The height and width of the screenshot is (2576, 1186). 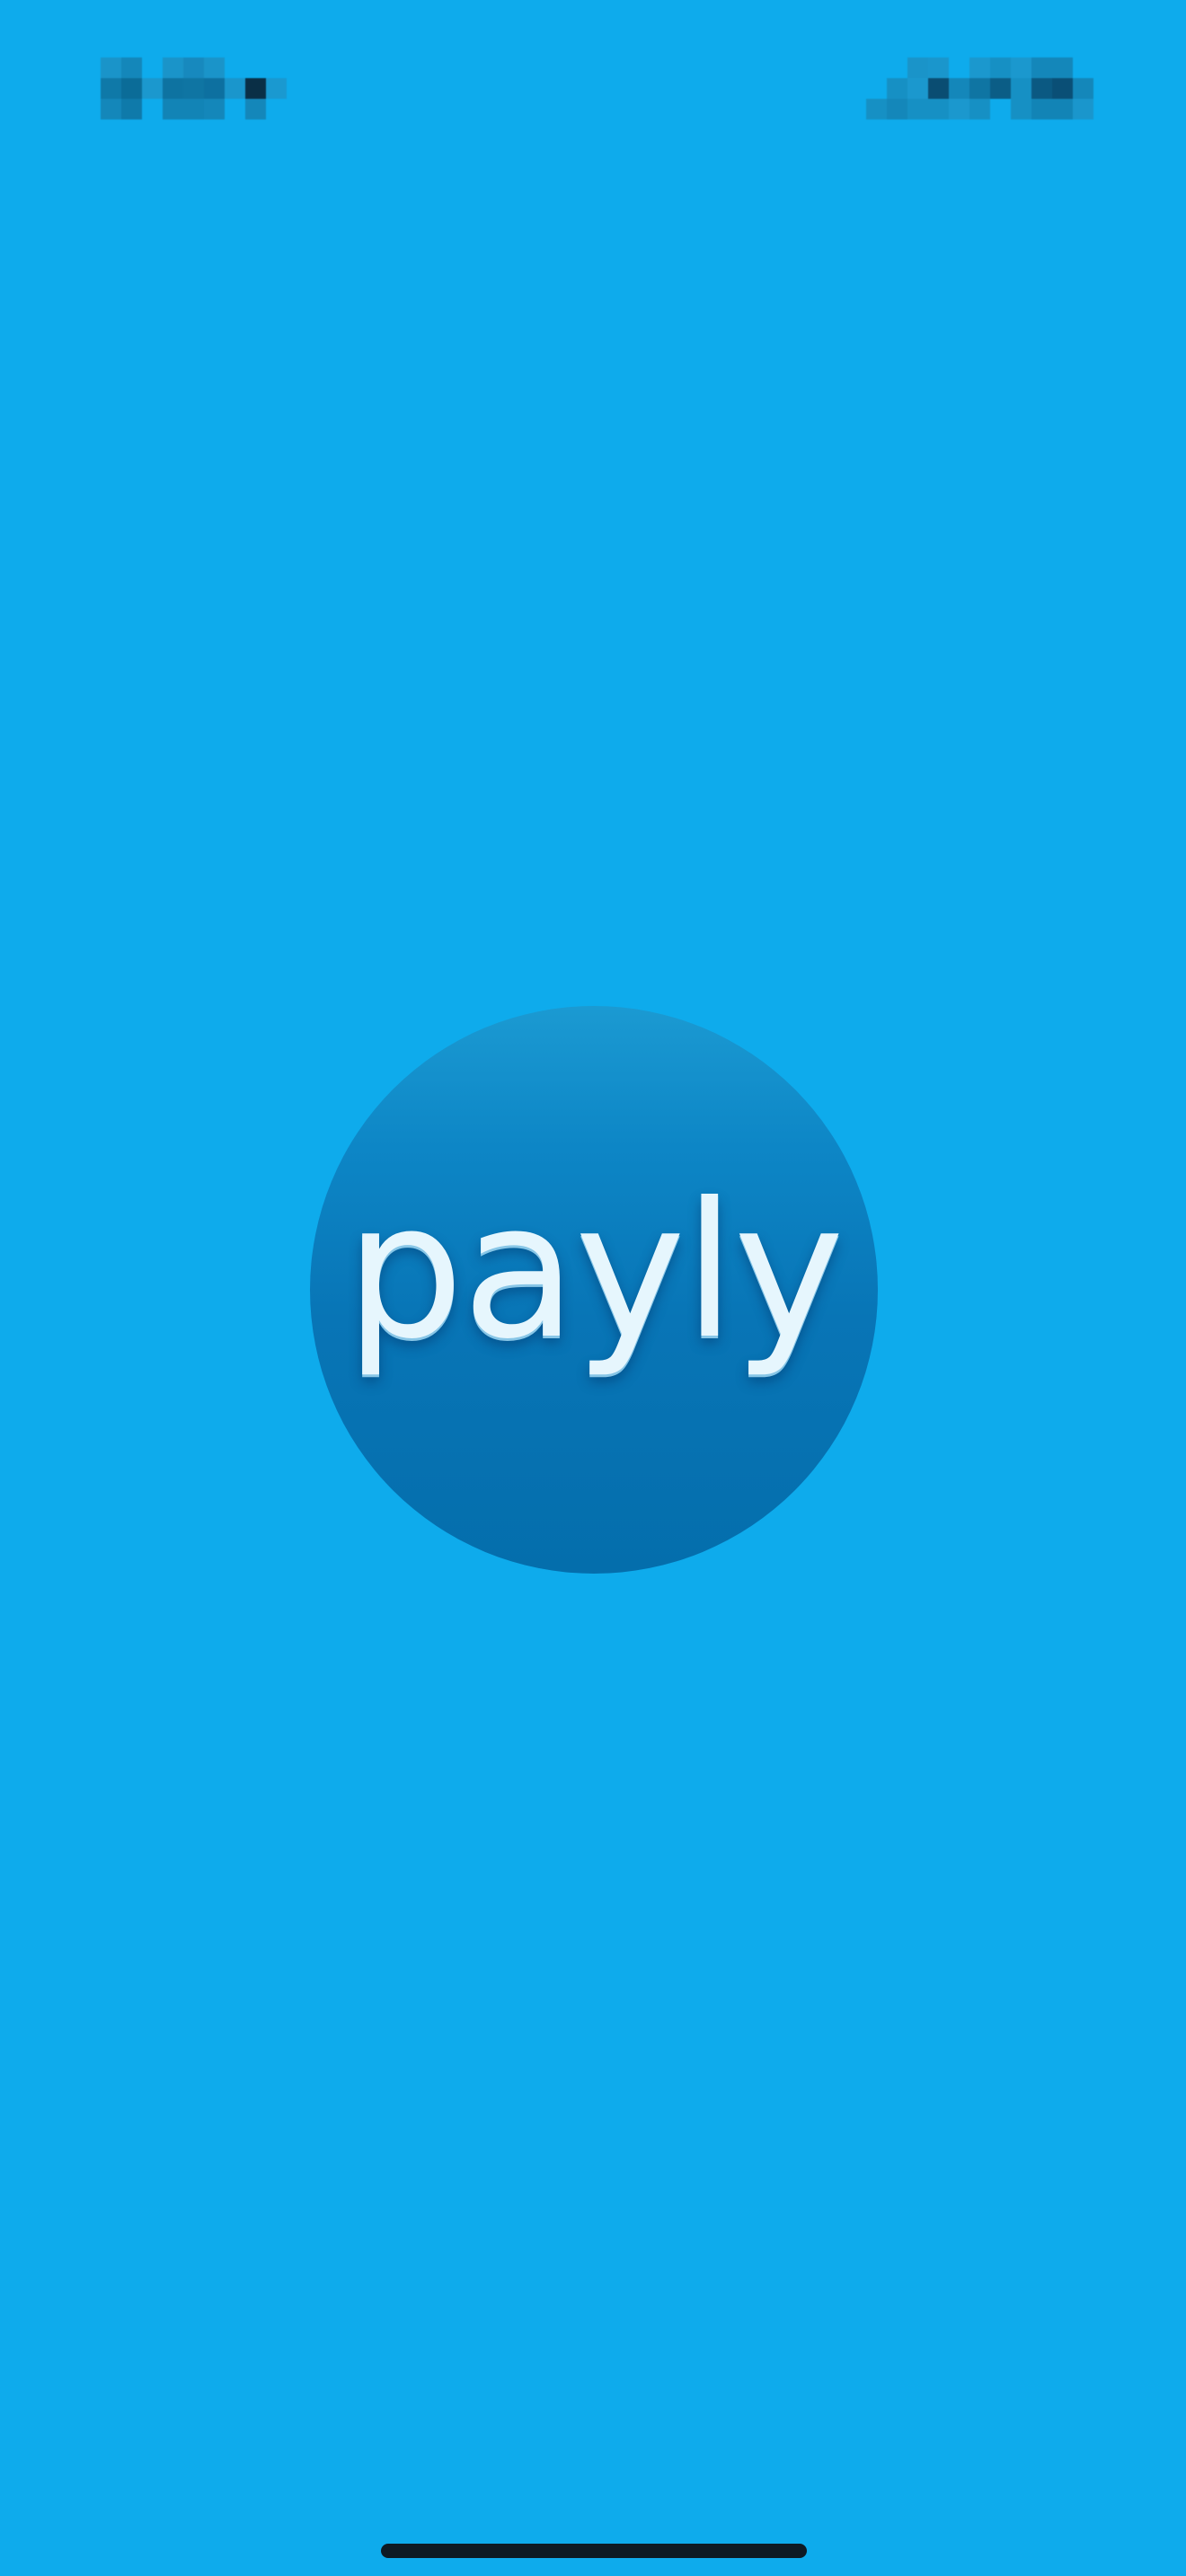 What do you see at coordinates (195, 91) in the screenshot?
I see `status-time-obscured` at bounding box center [195, 91].